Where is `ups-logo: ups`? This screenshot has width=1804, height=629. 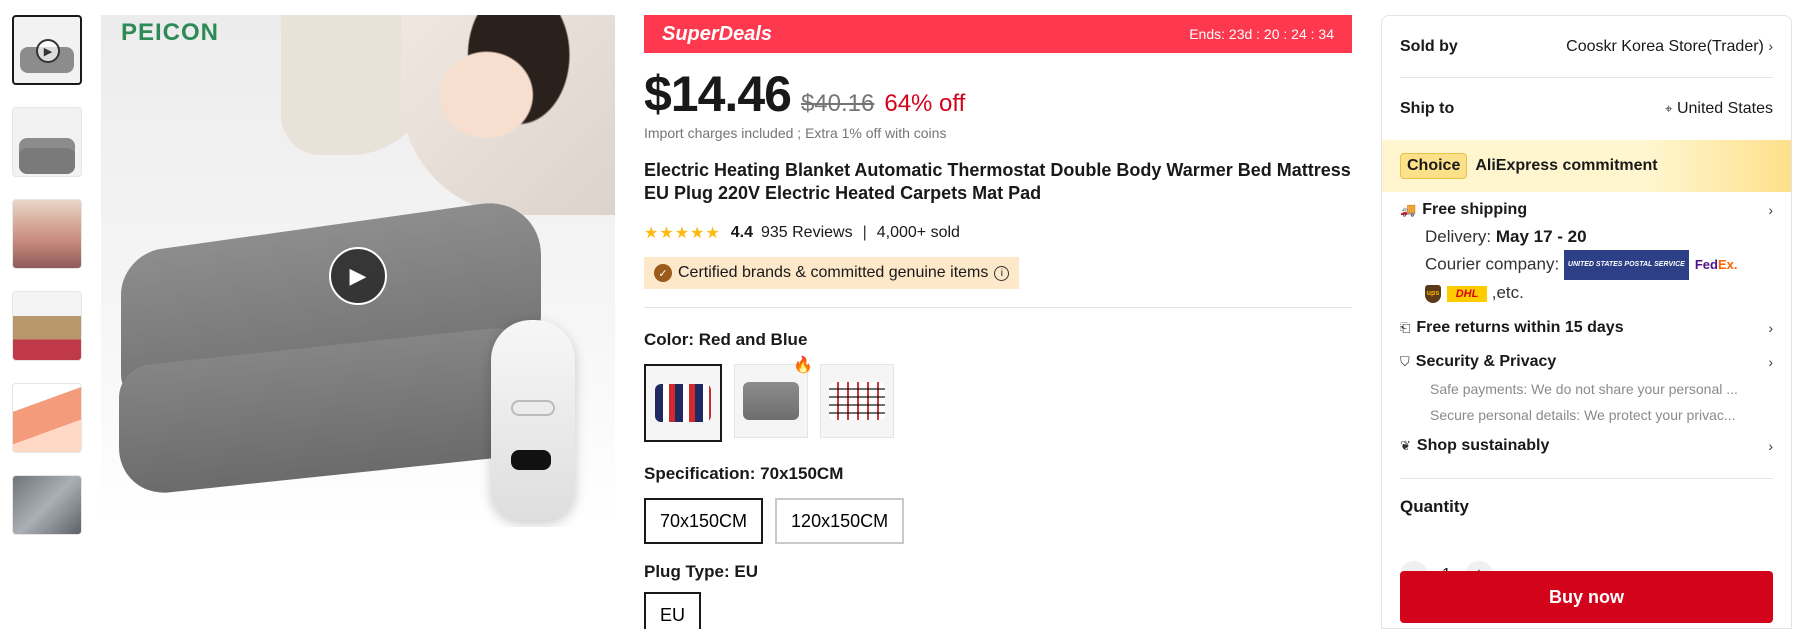 ups-logo: ups is located at coordinates (1433, 293).